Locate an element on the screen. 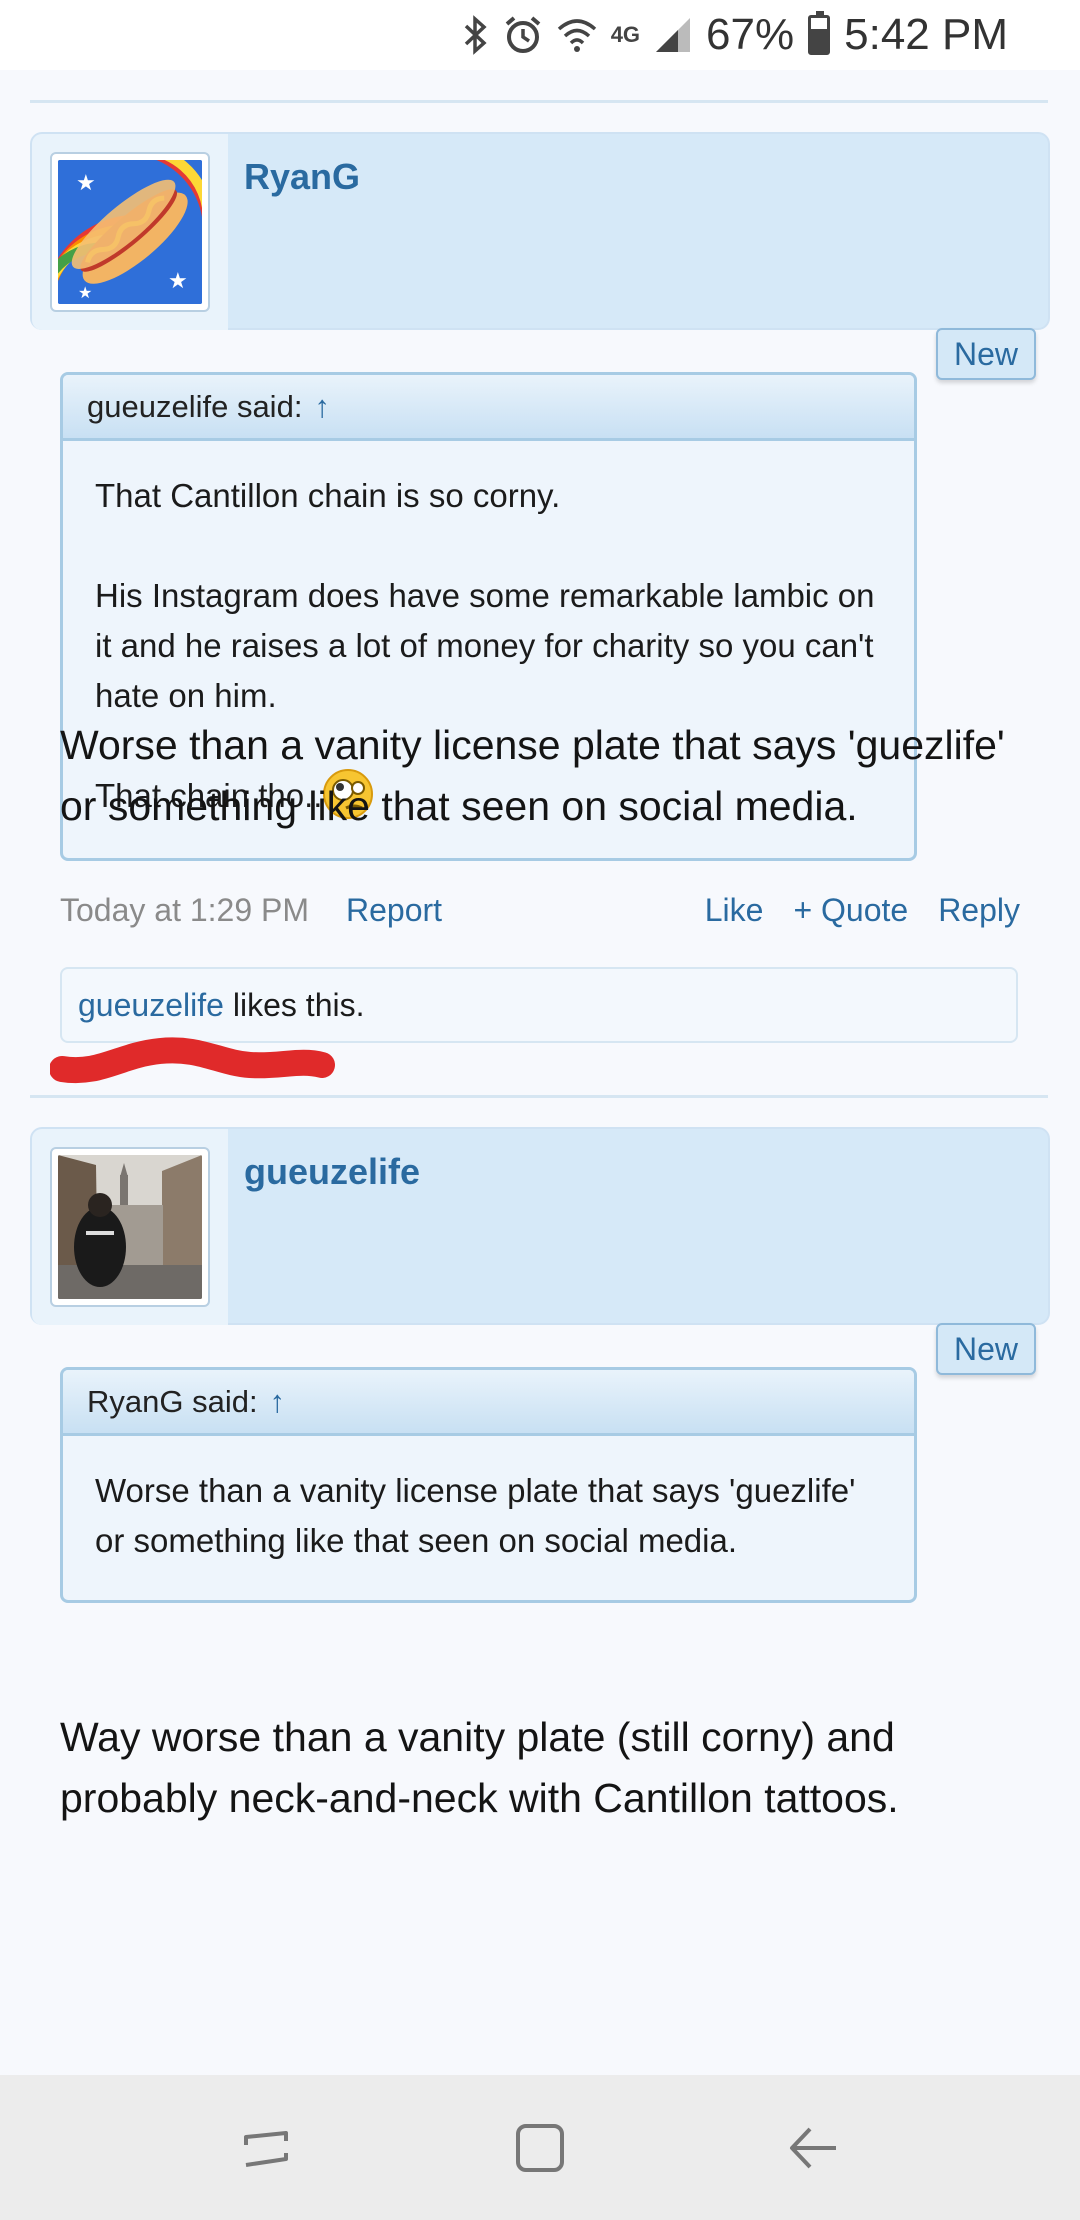  clock: 5:42 PM is located at coordinates (926, 34).